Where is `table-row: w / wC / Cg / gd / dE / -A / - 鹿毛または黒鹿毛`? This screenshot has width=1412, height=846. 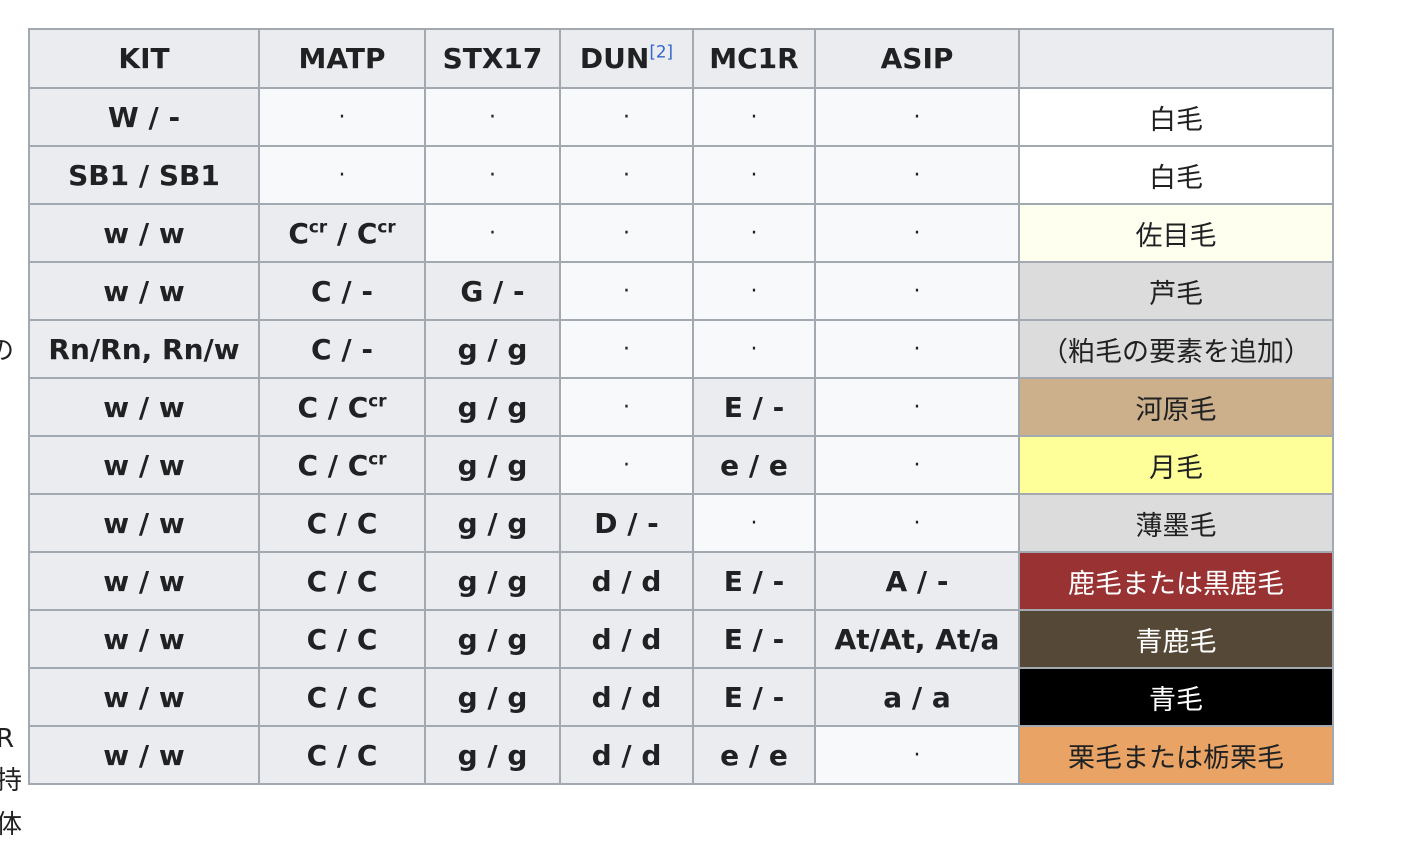 table-row: w / wC / Cg / gd / dE / -A / - 鹿毛または黒鹿毛 is located at coordinates (681, 581).